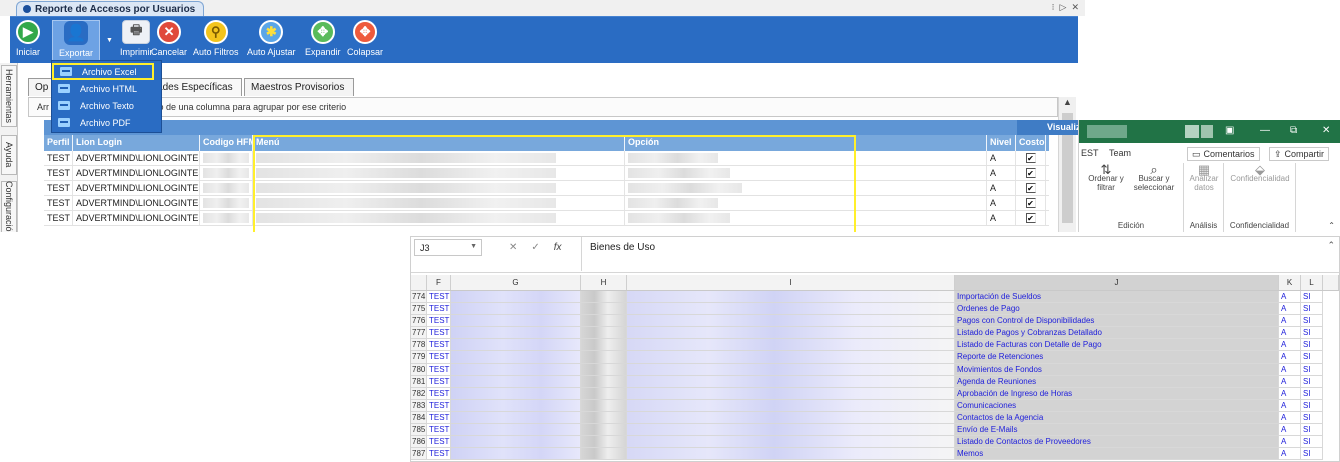  Describe the element at coordinates (1120, 153) in the screenshot. I see `ribbon-tab-team: Team` at that location.